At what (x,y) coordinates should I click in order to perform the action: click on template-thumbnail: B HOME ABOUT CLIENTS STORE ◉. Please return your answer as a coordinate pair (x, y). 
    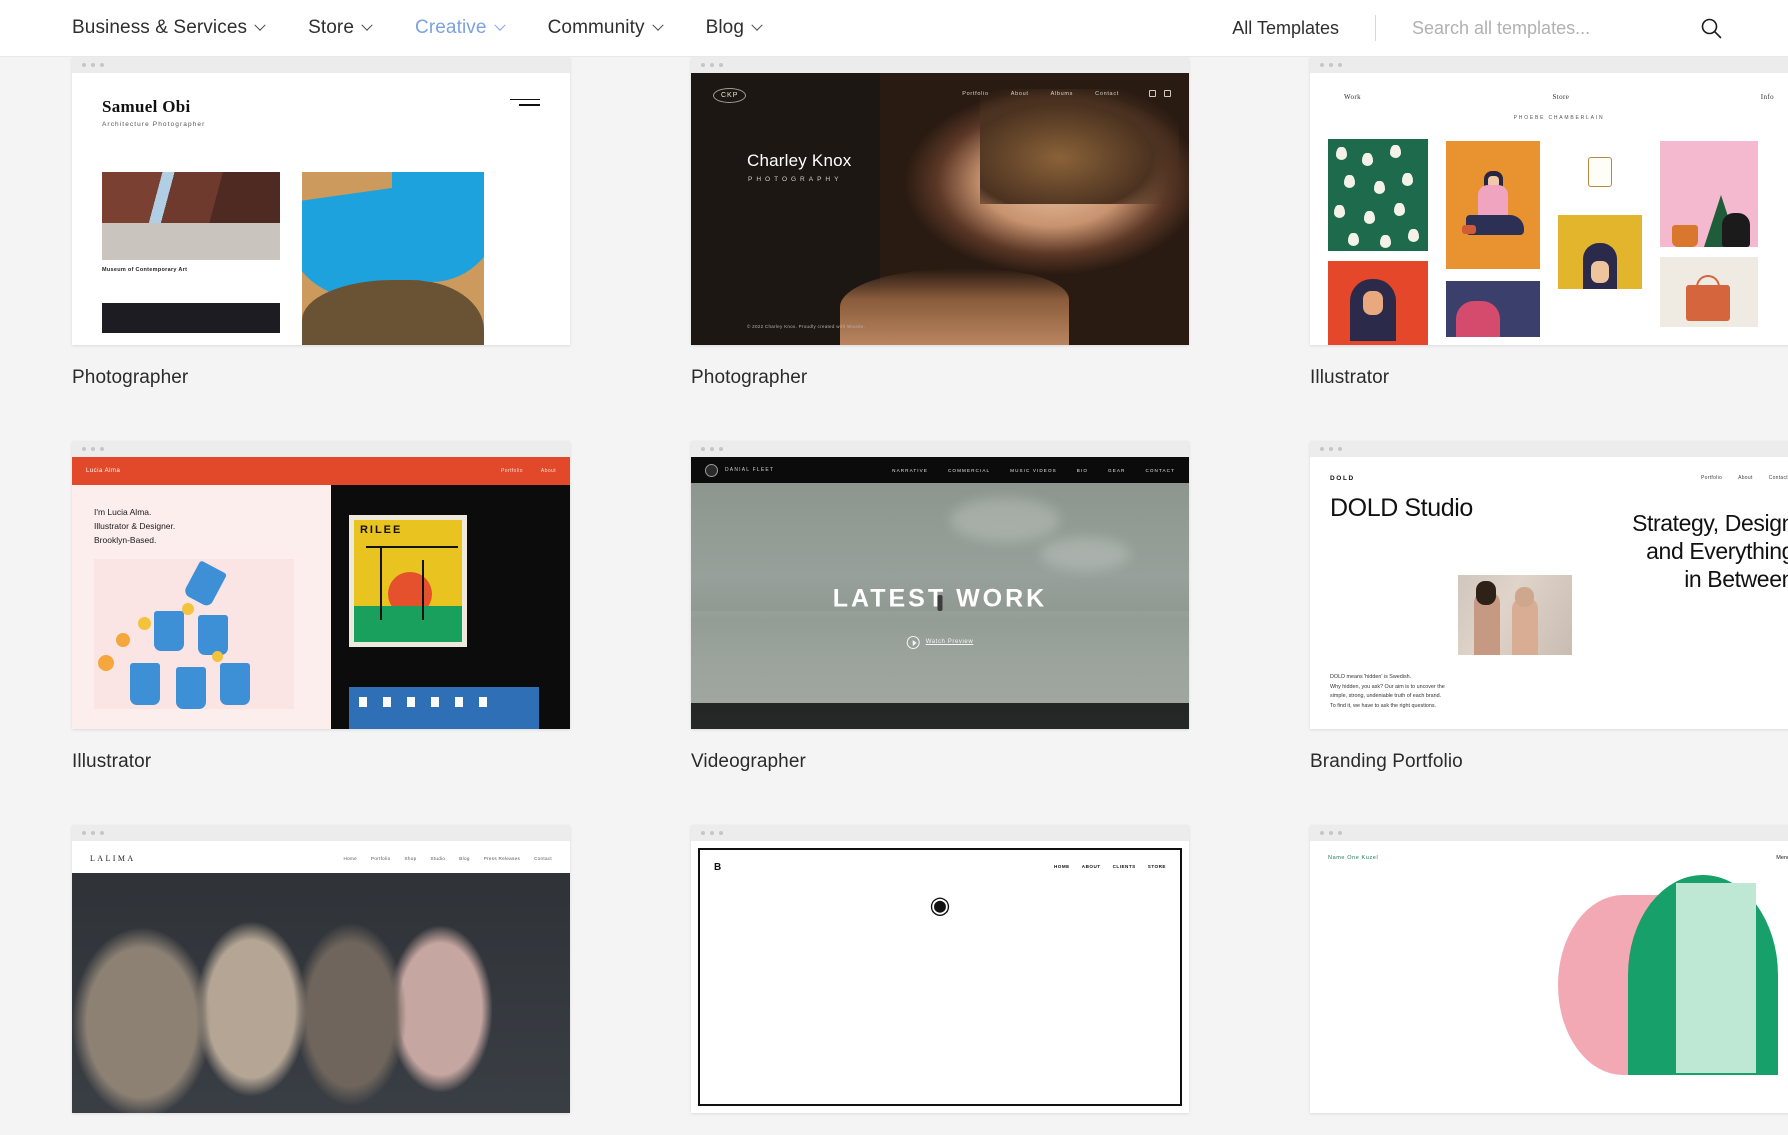
    Looking at the image, I should click on (940, 969).